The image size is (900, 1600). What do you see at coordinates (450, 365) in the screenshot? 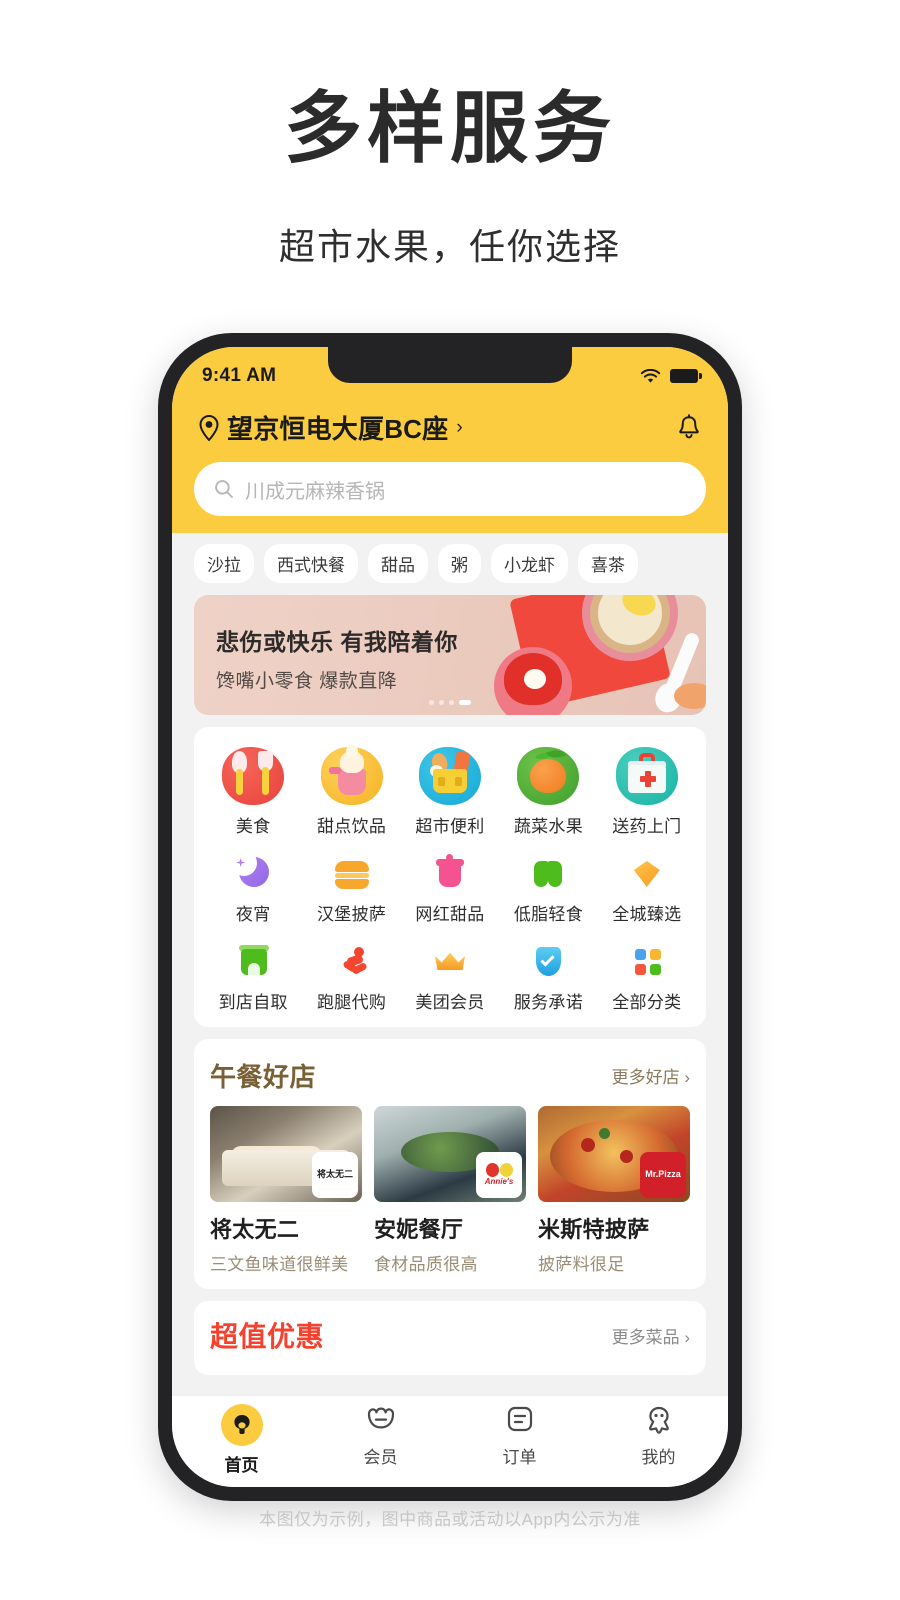
I see `phone-notch` at bounding box center [450, 365].